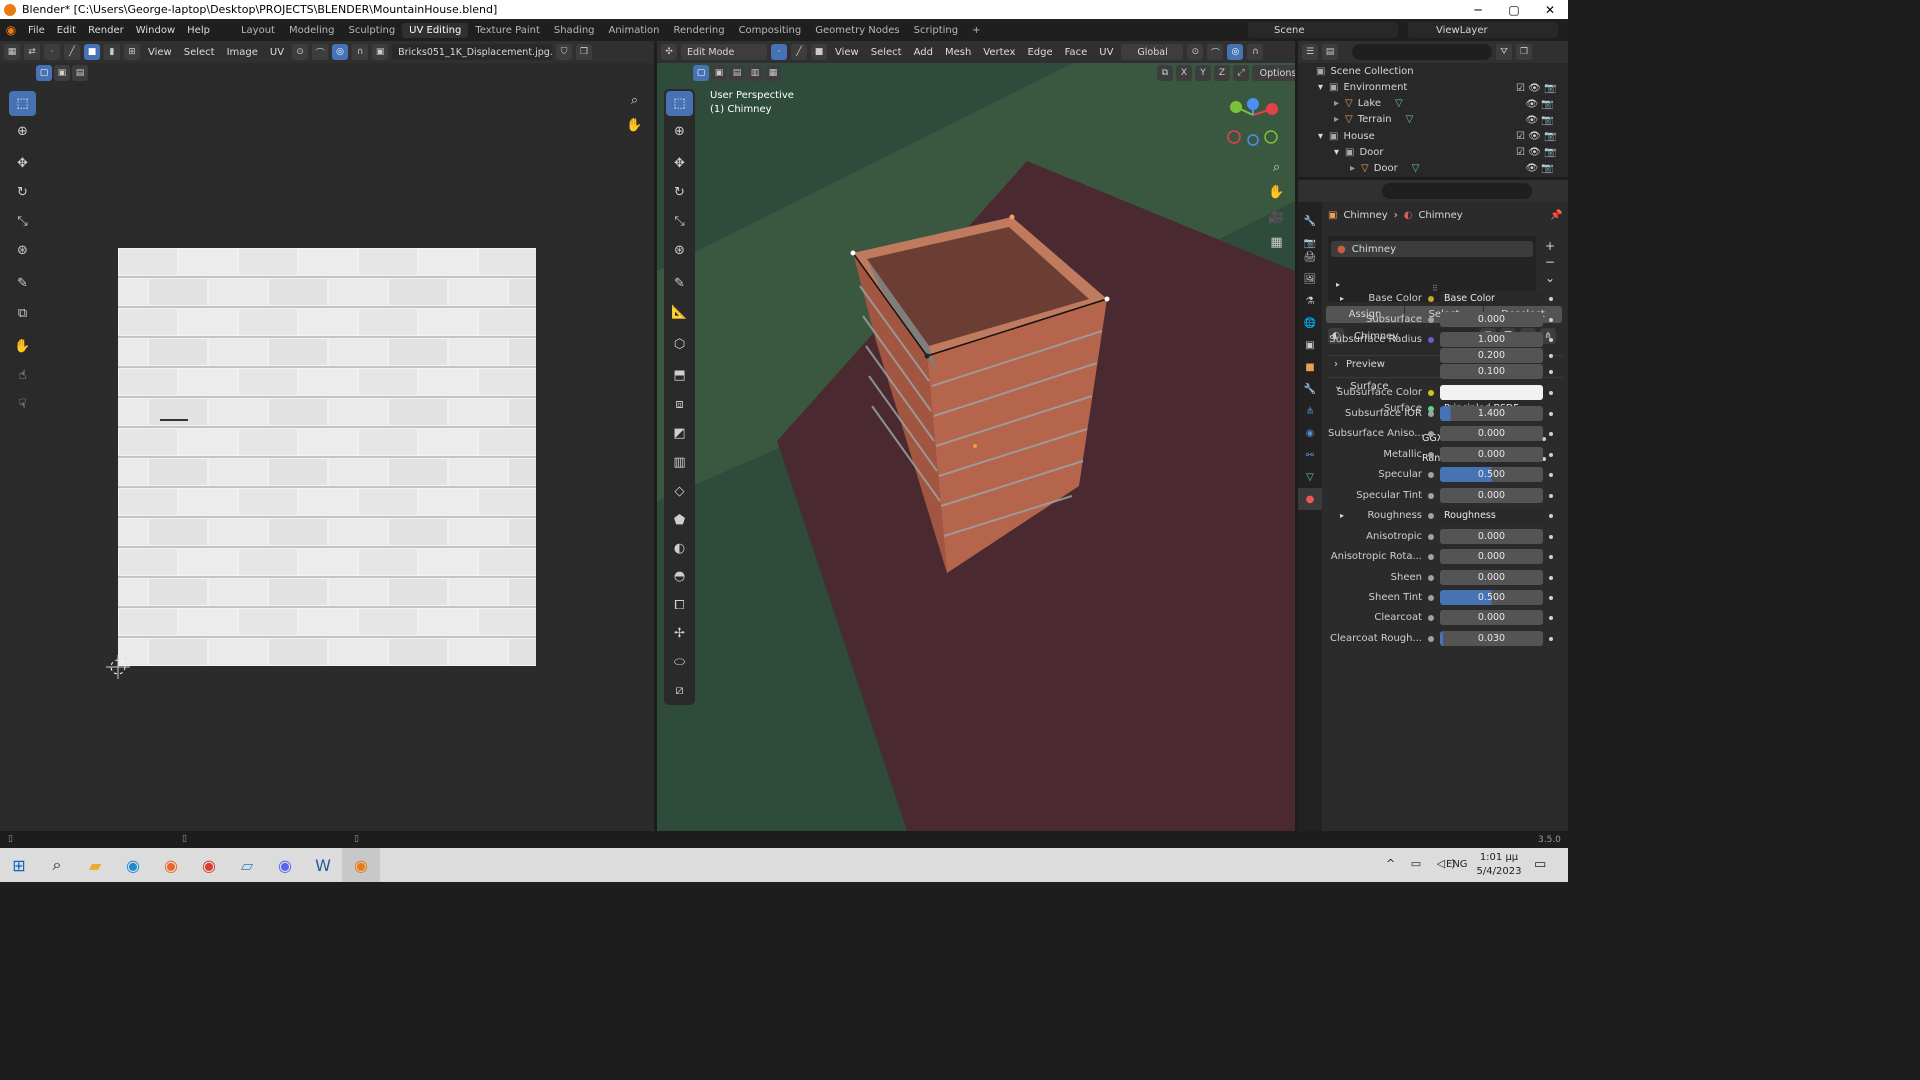 The width and height of the screenshot is (1920, 1080). What do you see at coordinates (679, 605) in the screenshot?
I see `edge-slide-tool: ⧠` at bounding box center [679, 605].